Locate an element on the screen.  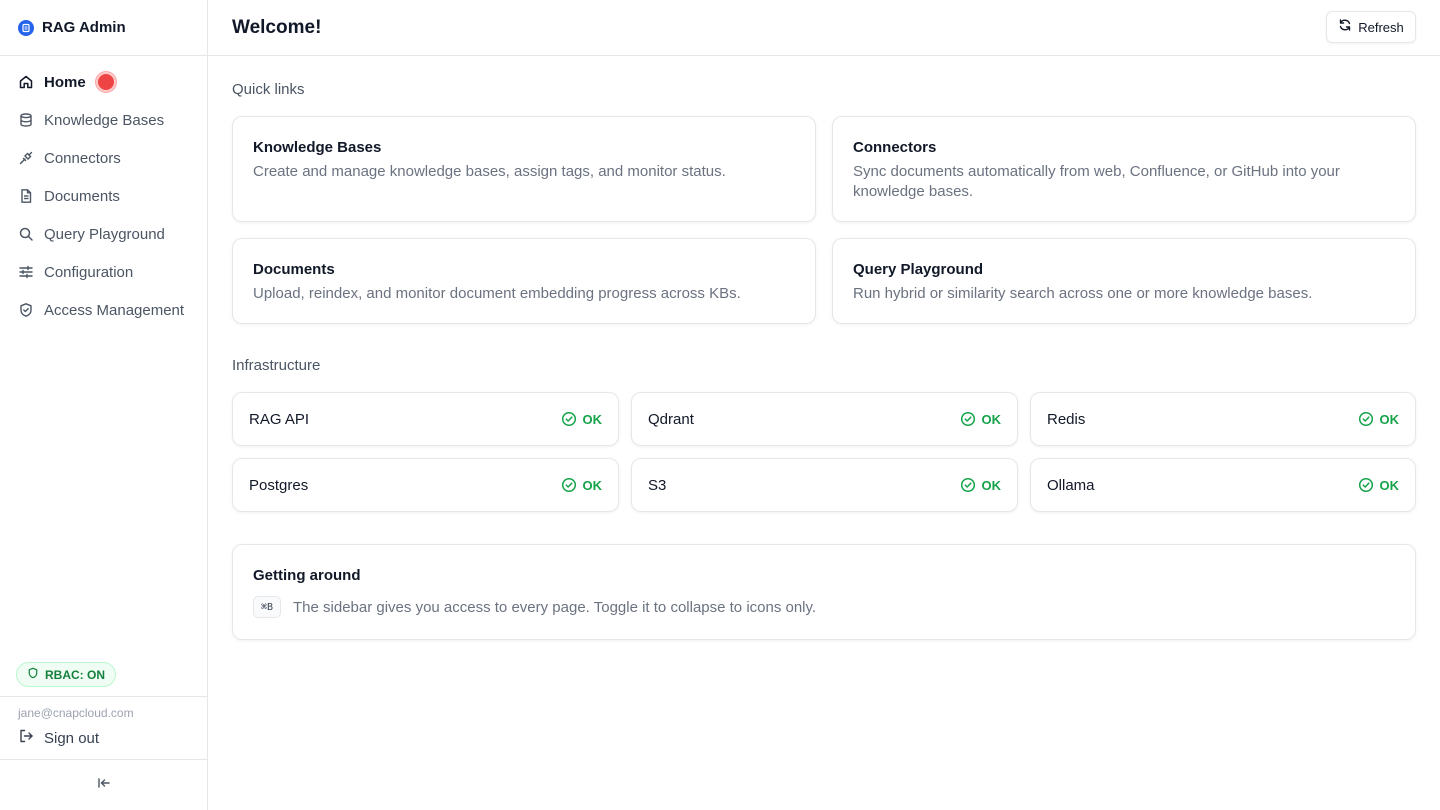
service-name: Qdrant is located at coordinates (671, 419).